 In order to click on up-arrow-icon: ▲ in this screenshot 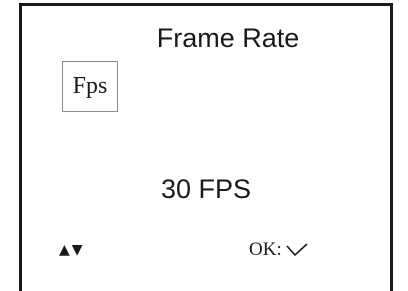, I will do `click(64, 250)`.